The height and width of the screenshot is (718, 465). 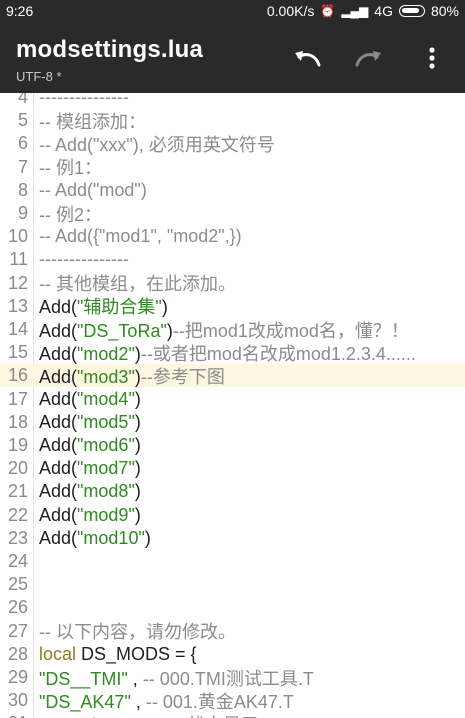 What do you see at coordinates (232, 491) in the screenshot?
I see `code-line: 21 Add("mod8")` at bounding box center [232, 491].